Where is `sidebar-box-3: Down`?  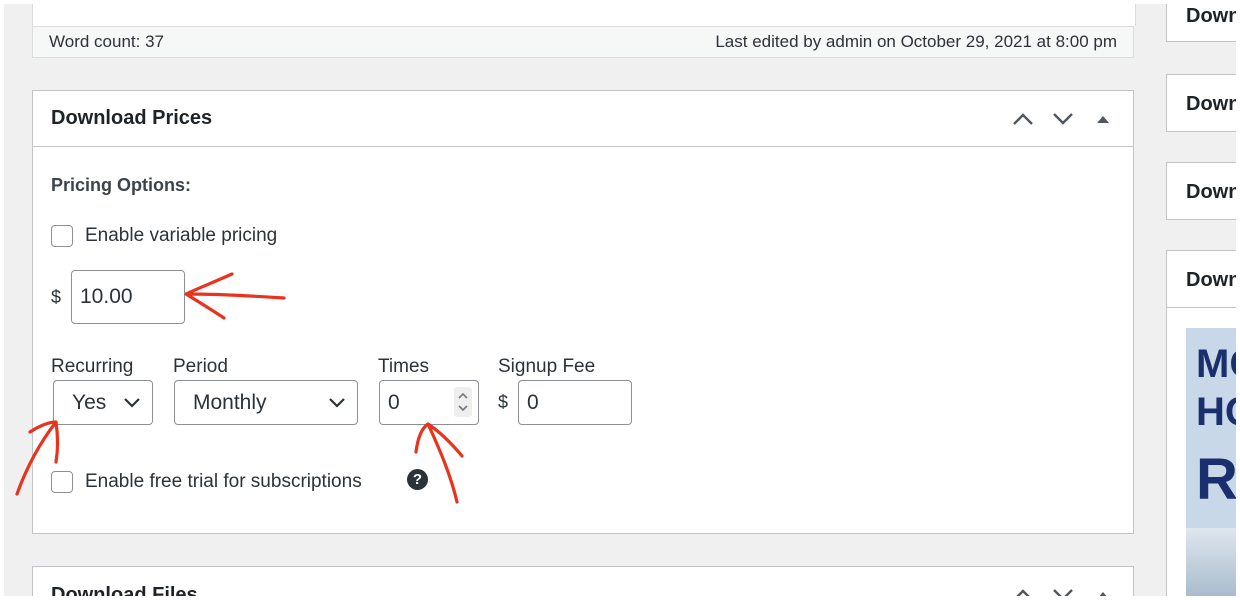 sidebar-box-3: Down is located at coordinates (1201, 191).